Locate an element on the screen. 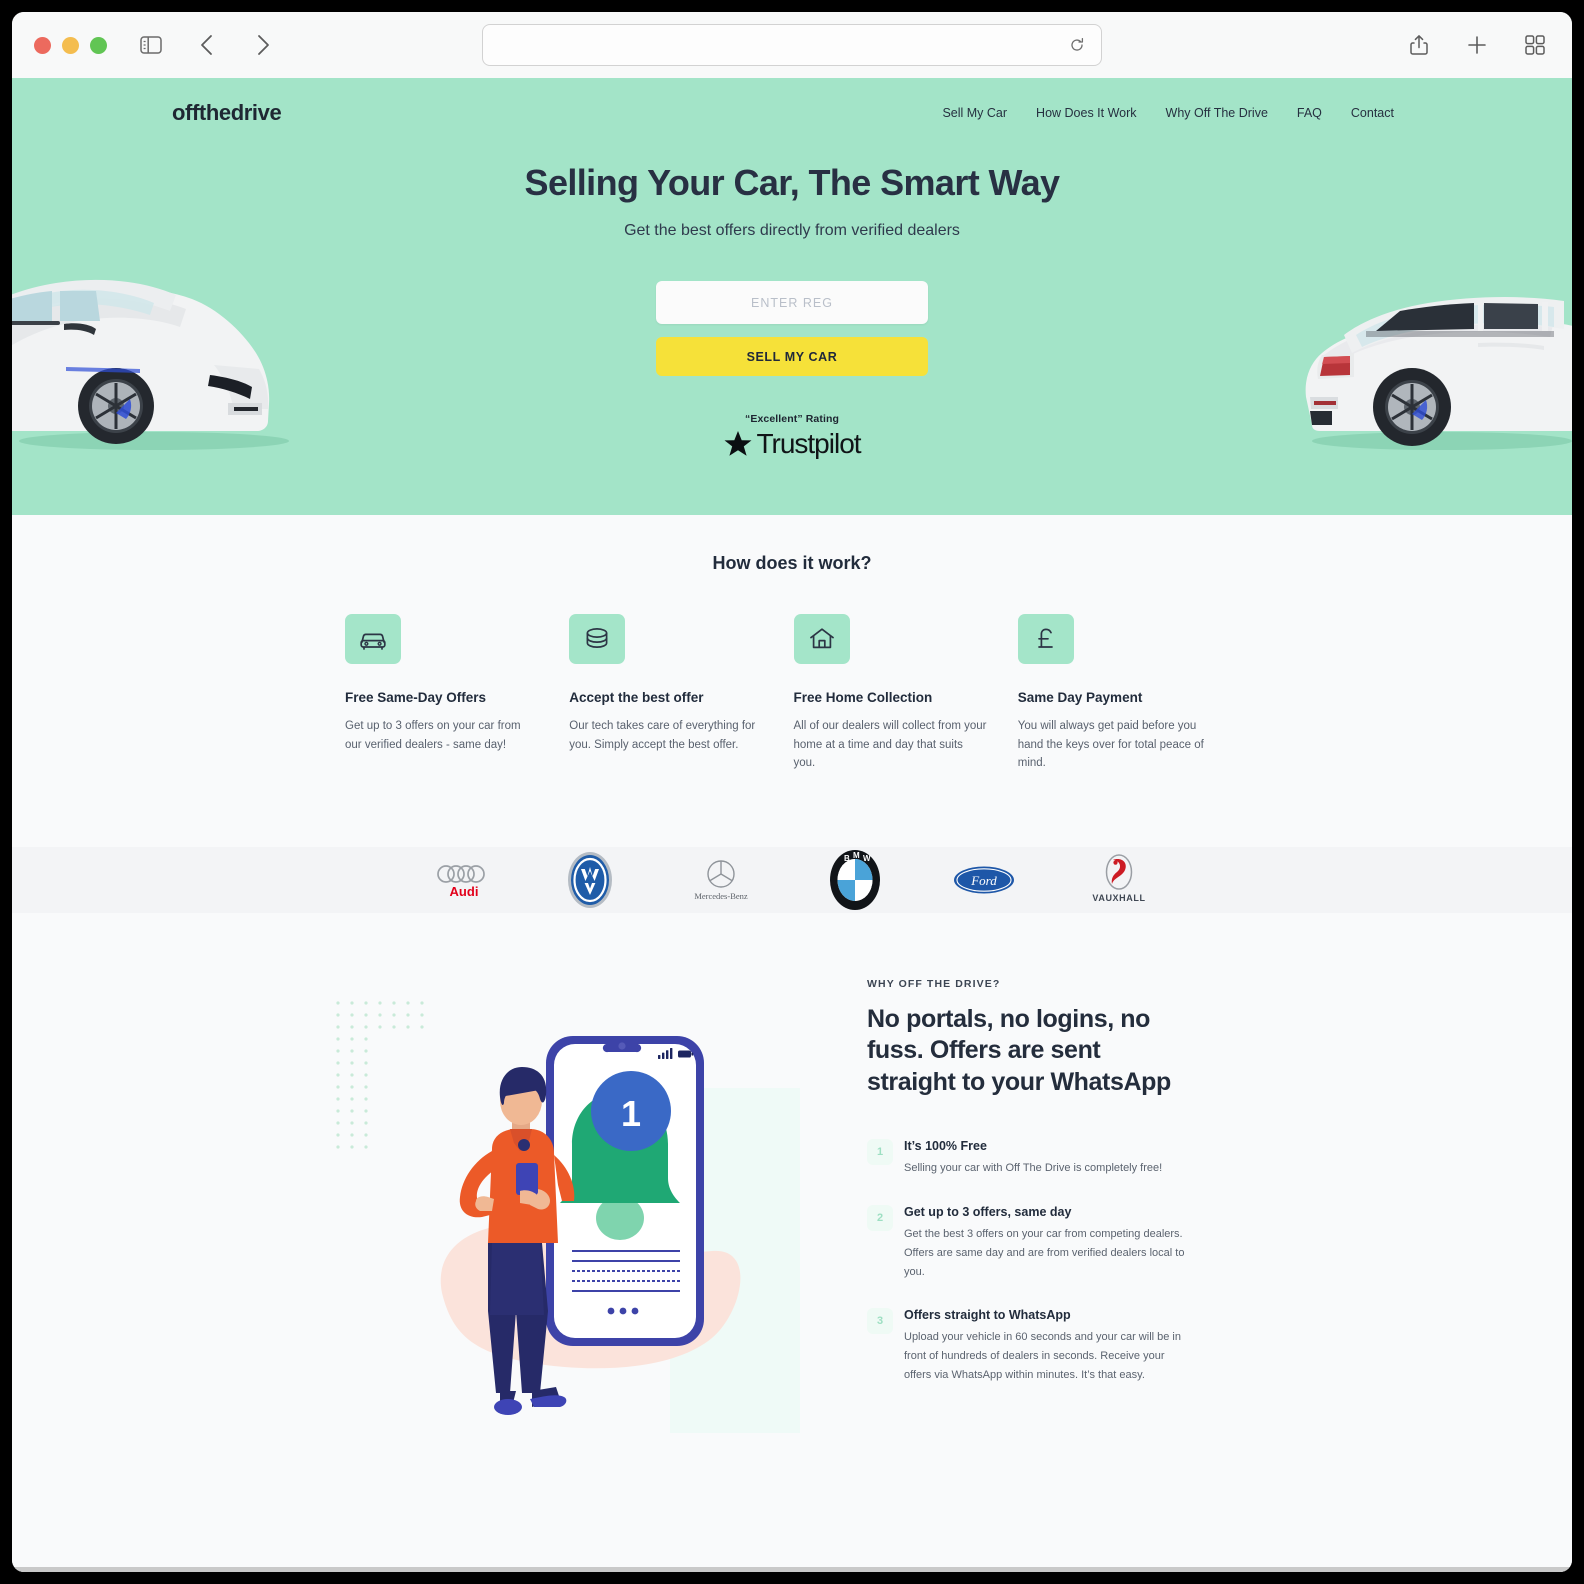 This screenshot has width=1584, height=1584. window-controls is located at coordinates (70, 45).